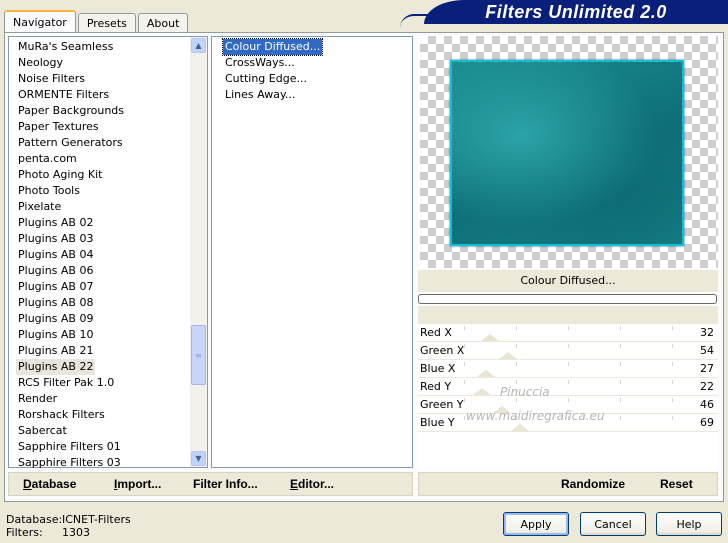 This screenshot has height=543, width=728. I want to click on status-info: Database:ICNET-Filters Filters: 1303, so click(68, 526).